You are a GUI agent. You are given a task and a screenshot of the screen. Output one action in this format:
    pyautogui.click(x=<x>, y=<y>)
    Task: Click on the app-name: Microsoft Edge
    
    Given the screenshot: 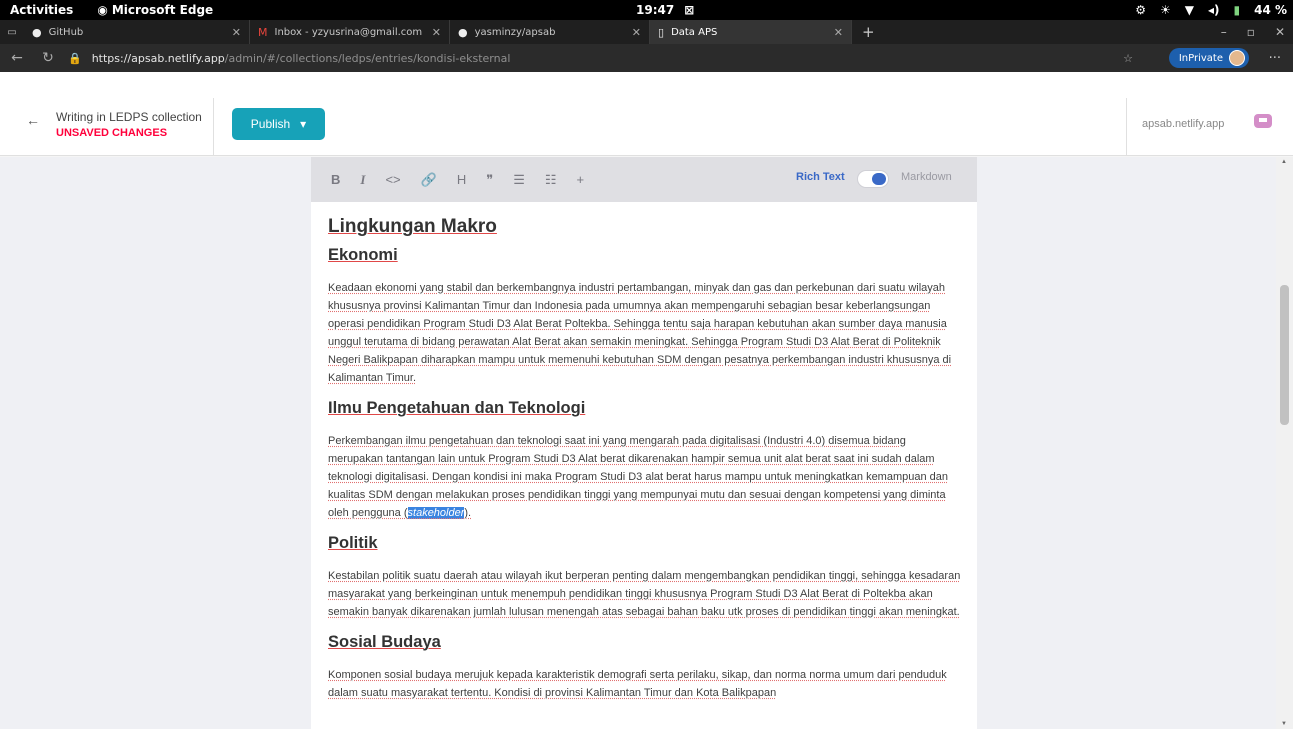 What is the action you would take?
    pyautogui.click(x=162, y=10)
    